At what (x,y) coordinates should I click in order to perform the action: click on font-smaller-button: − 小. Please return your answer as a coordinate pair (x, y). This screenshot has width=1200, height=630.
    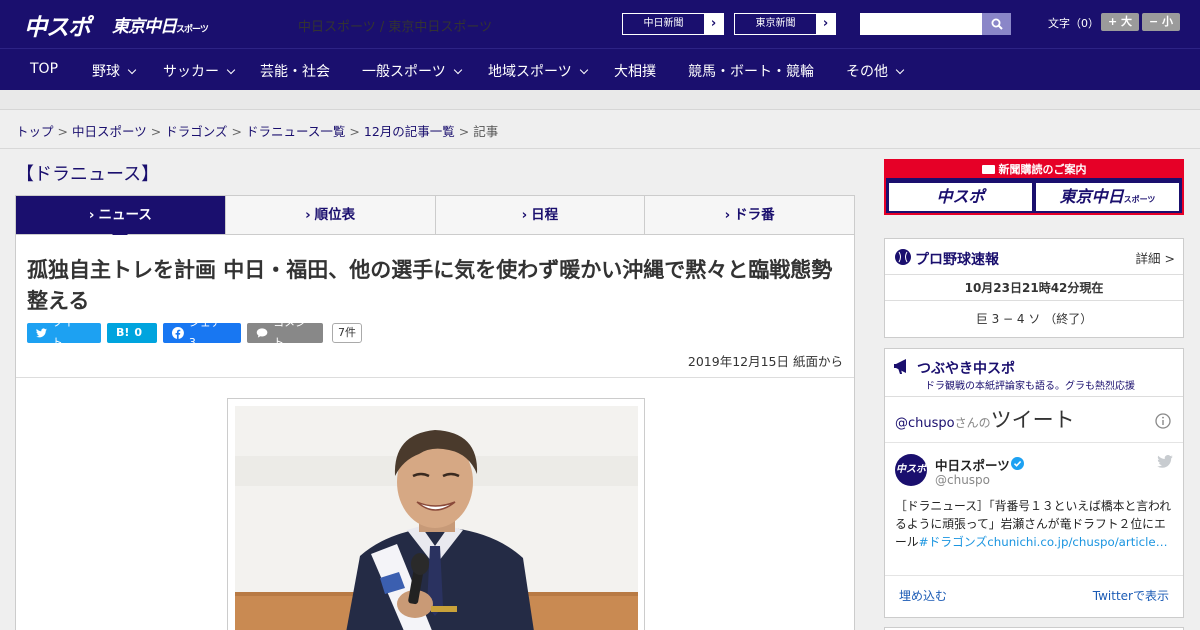
    Looking at the image, I should click on (1161, 22).